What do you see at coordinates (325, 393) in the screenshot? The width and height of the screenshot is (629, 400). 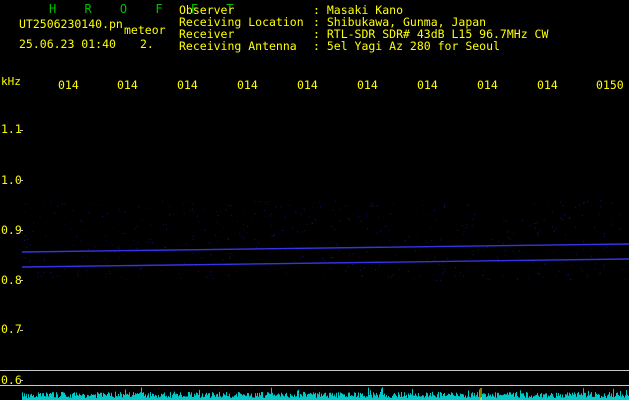 I see `noise-spectrum` at bounding box center [325, 393].